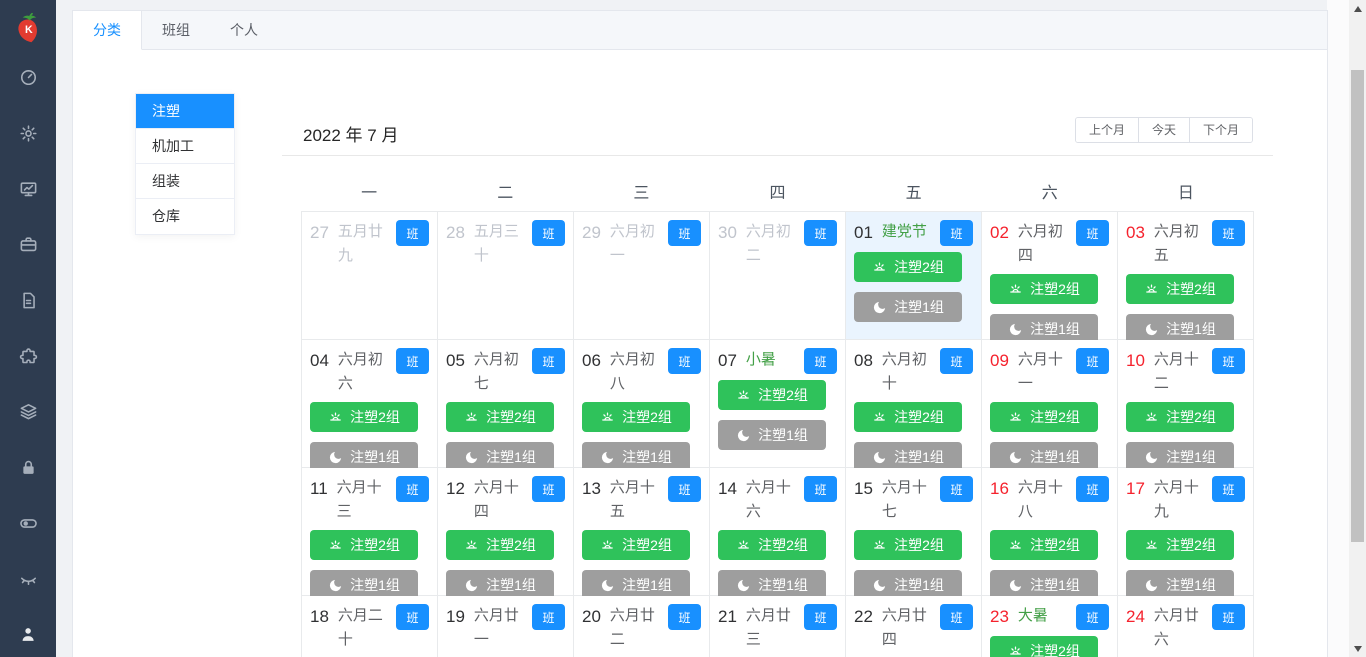 The image size is (1366, 657). I want to click on calendar-day-cell: 07 小暑 班注塑2组 注塑1组, so click(778, 404).